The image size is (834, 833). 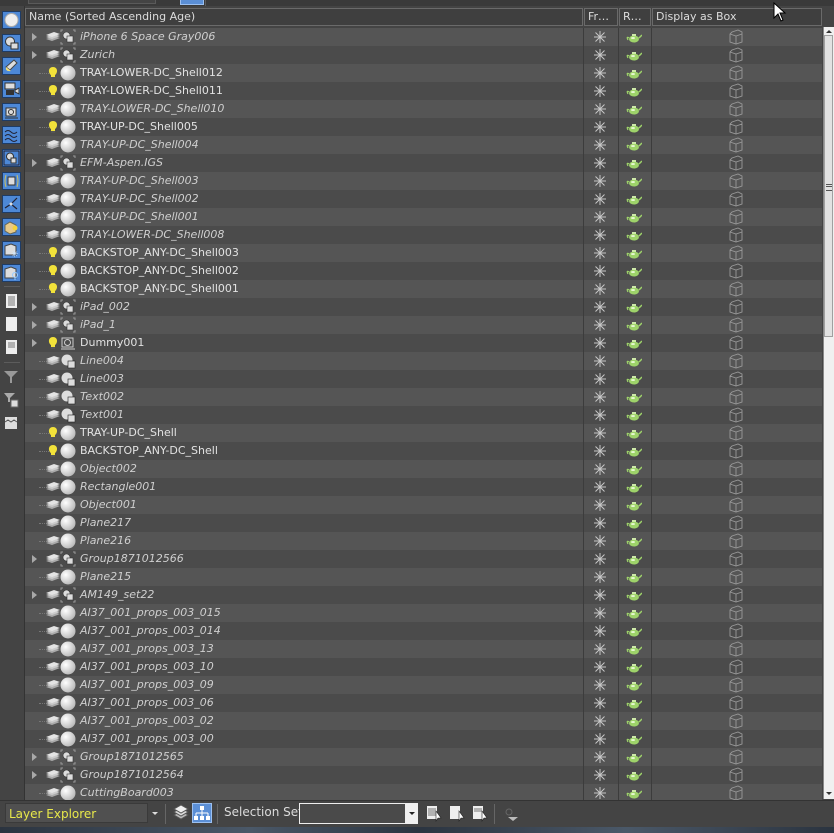 I want to click on name-cell: BACKSTOP_ANY-DC_Shell, so click(x=303, y=451).